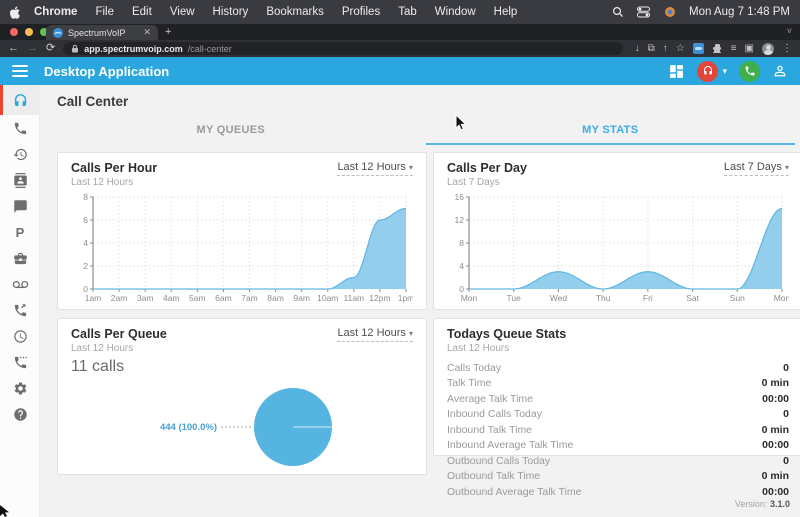 This screenshot has width=800, height=517. Describe the element at coordinates (789, 31) in the screenshot. I see `tab-search-chevron-icon: ˅` at that location.